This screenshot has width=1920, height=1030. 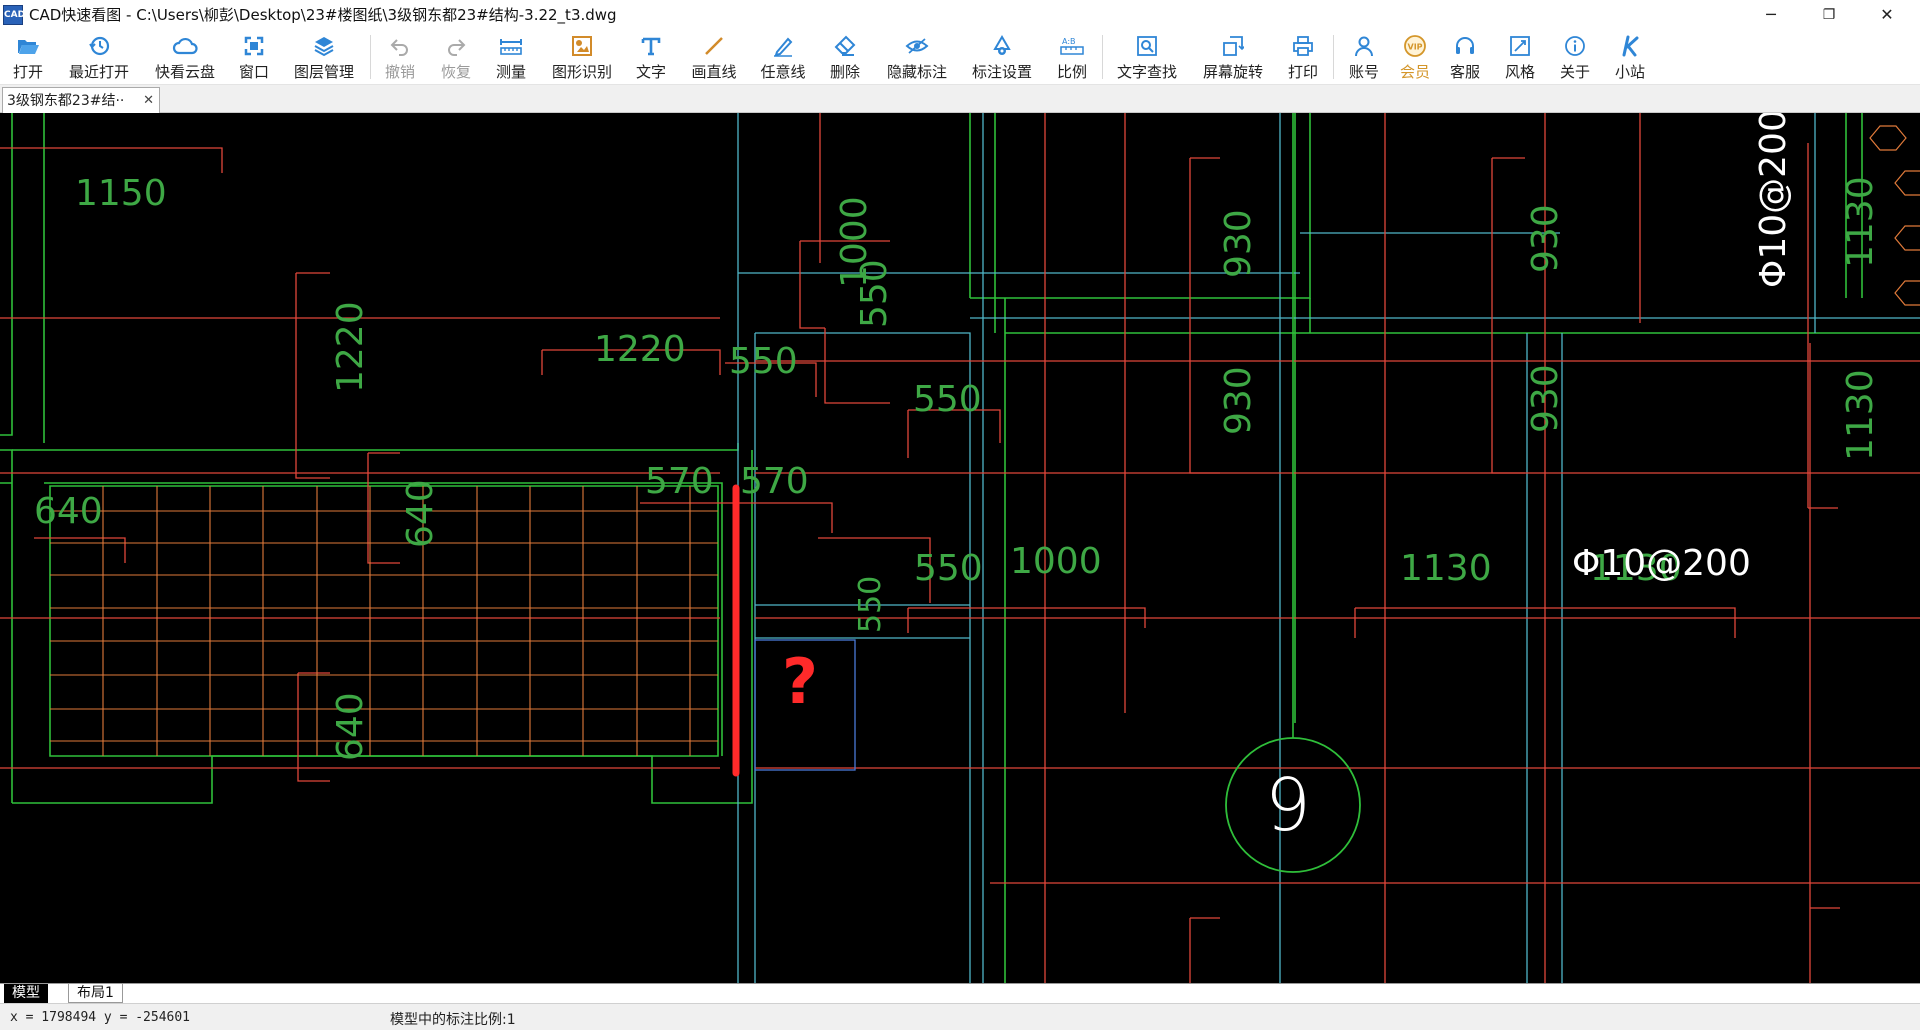 What do you see at coordinates (783, 46) in the screenshot?
I see `pen-icon` at bounding box center [783, 46].